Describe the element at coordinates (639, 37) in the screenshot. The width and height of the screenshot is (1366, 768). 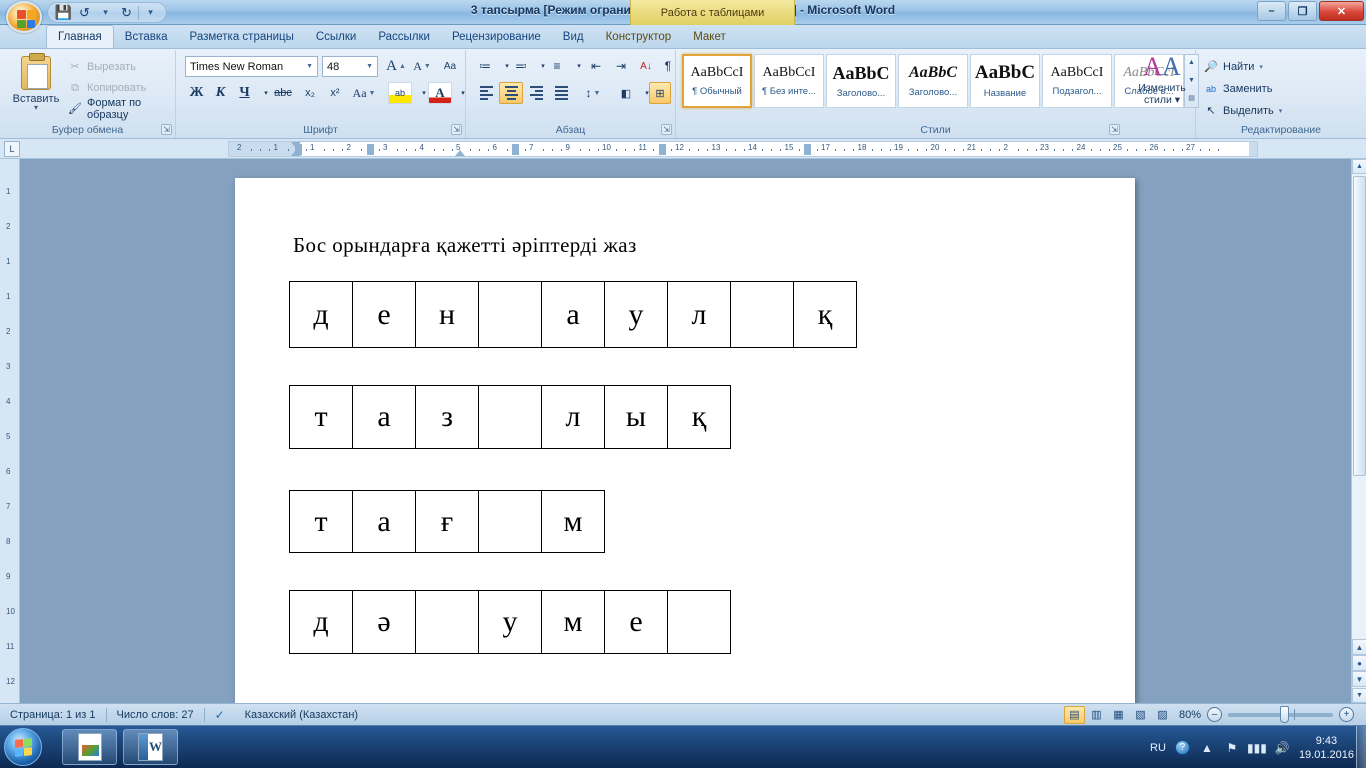
I see `tab-table-design: Конструктор` at that location.